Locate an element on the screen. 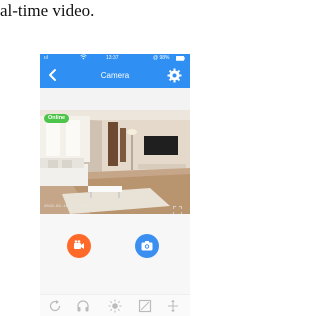  snapshot-button is located at coordinates (147, 246).